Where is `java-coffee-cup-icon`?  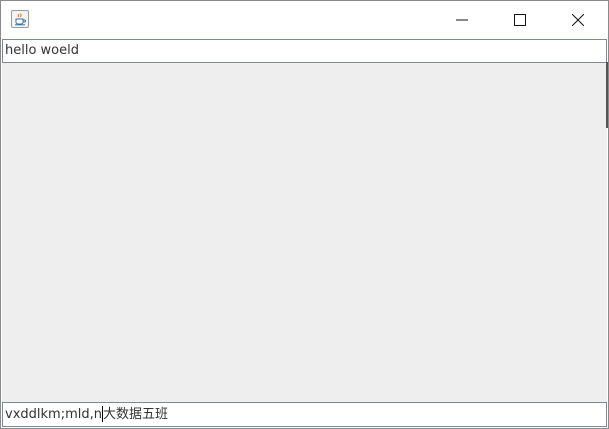 java-coffee-cup-icon is located at coordinates (20, 19).